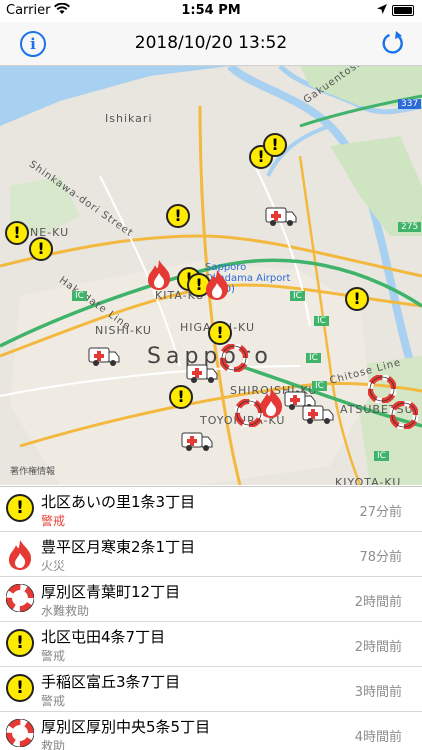 The image size is (422, 750). What do you see at coordinates (380, 557) in the screenshot?
I see `incident-time-ago: 78分前` at bounding box center [380, 557].